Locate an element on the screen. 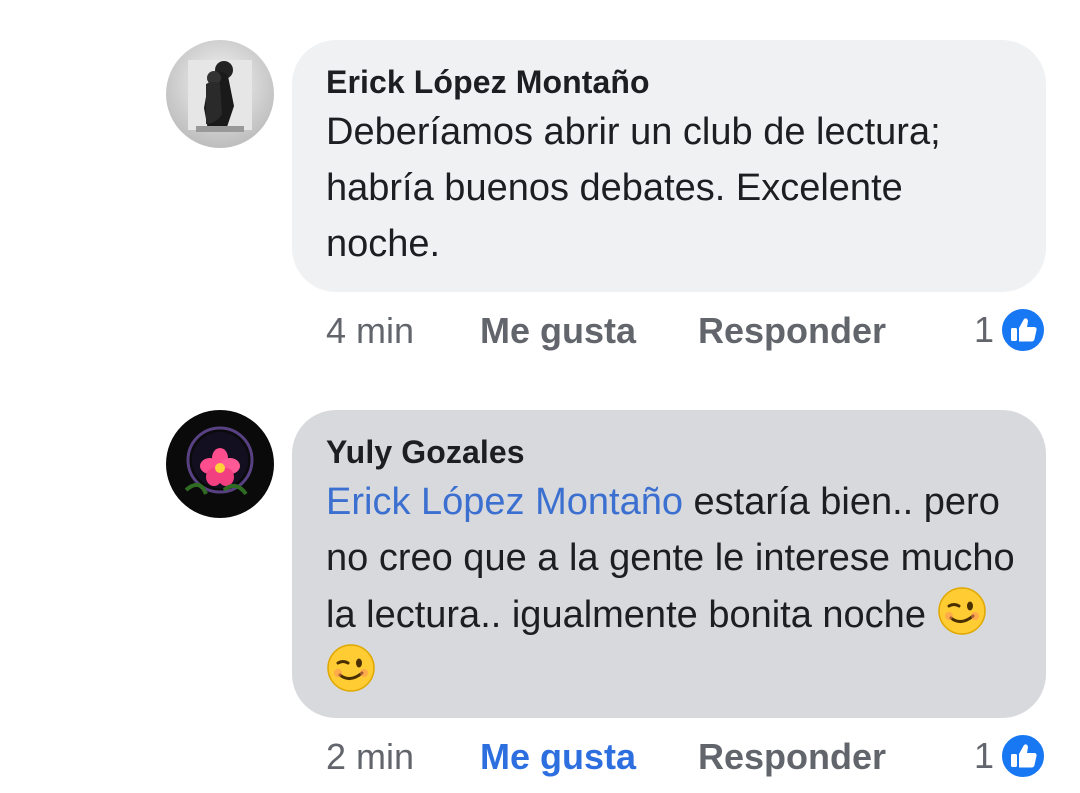 This screenshot has width=1080, height=793. comment-time: 2 min is located at coordinates (370, 757).